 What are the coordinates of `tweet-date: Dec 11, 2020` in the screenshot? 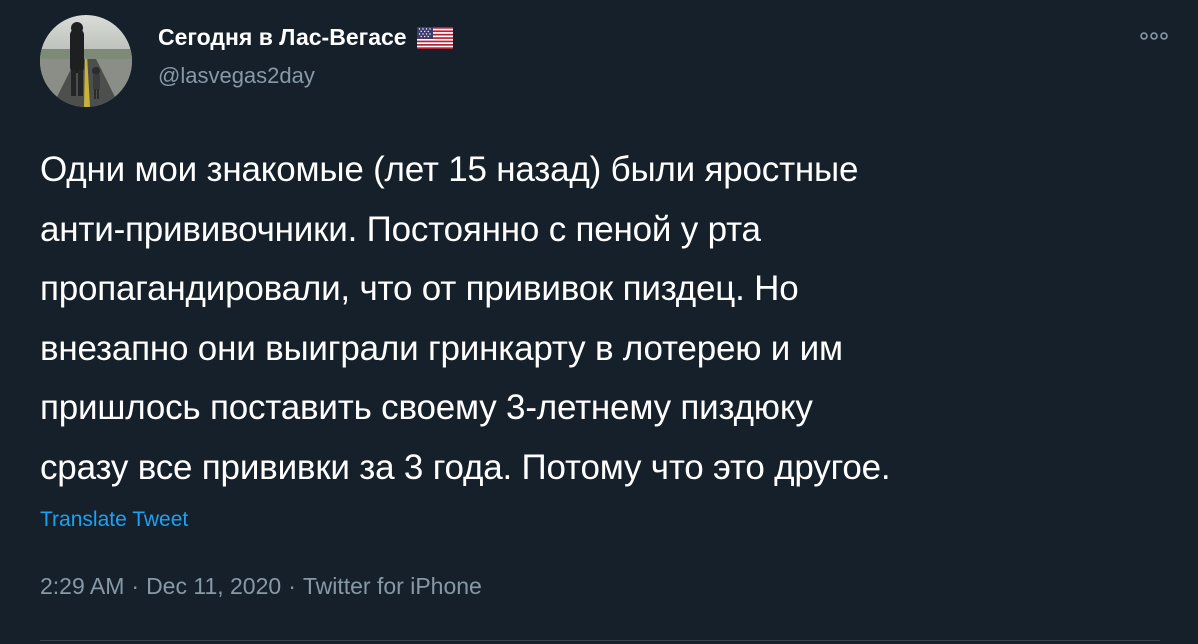 It's located at (213, 586).